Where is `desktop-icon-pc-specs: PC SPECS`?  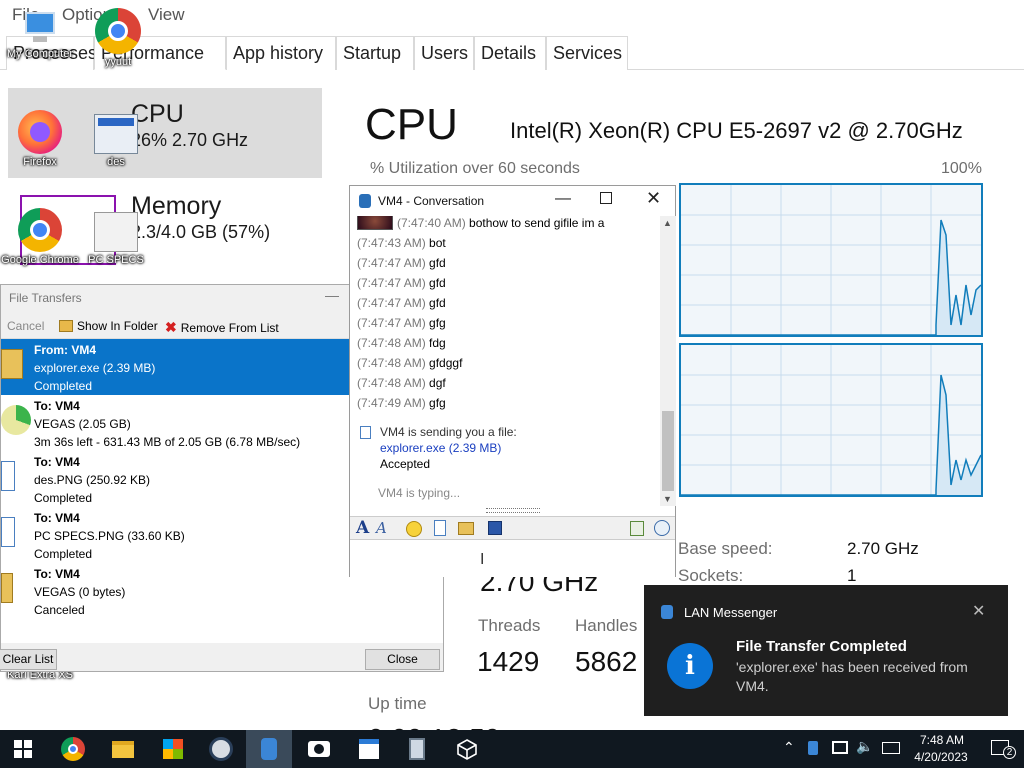
desktop-icon-pc-specs: PC SPECS is located at coordinates (116, 239).